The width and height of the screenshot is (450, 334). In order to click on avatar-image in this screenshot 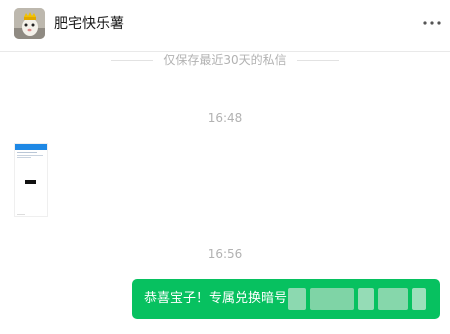, I will do `click(29, 23)`.